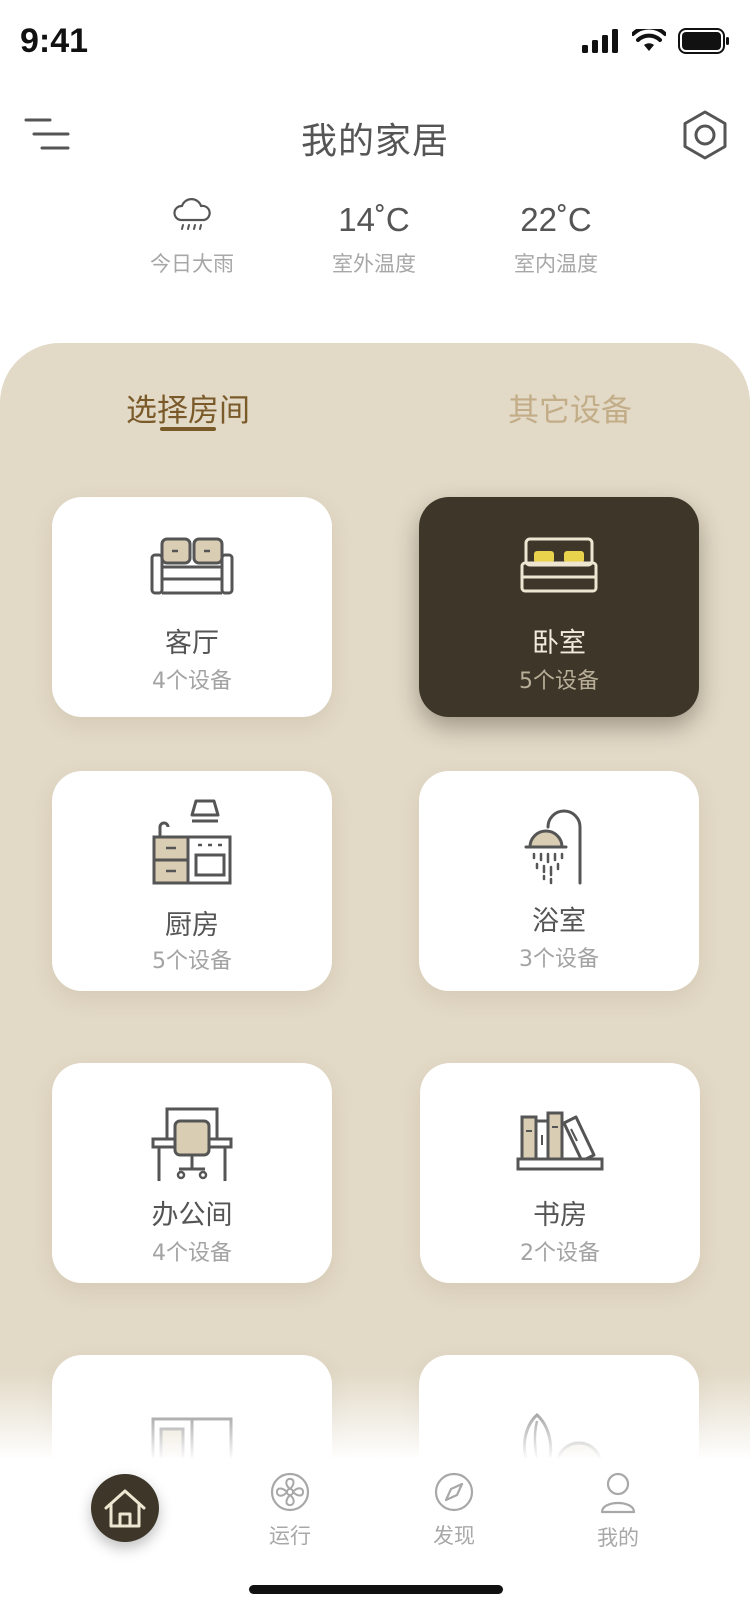 Image resolution: width=750 pixels, height=1624 pixels. I want to click on books-icon, so click(560, 1141).